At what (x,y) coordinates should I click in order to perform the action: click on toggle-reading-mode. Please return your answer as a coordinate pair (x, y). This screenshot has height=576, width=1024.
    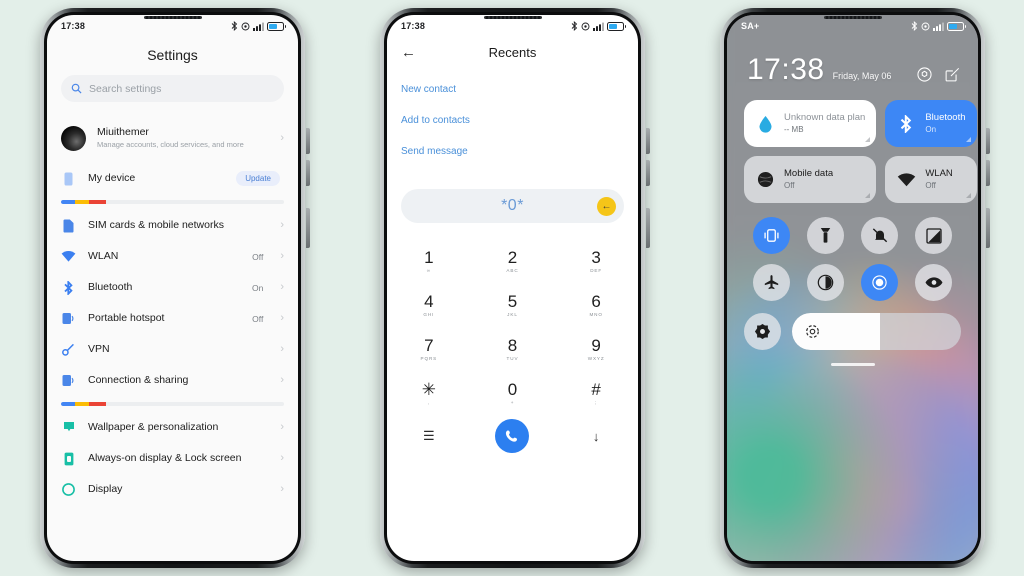
    Looking at the image, I should click on (934, 282).